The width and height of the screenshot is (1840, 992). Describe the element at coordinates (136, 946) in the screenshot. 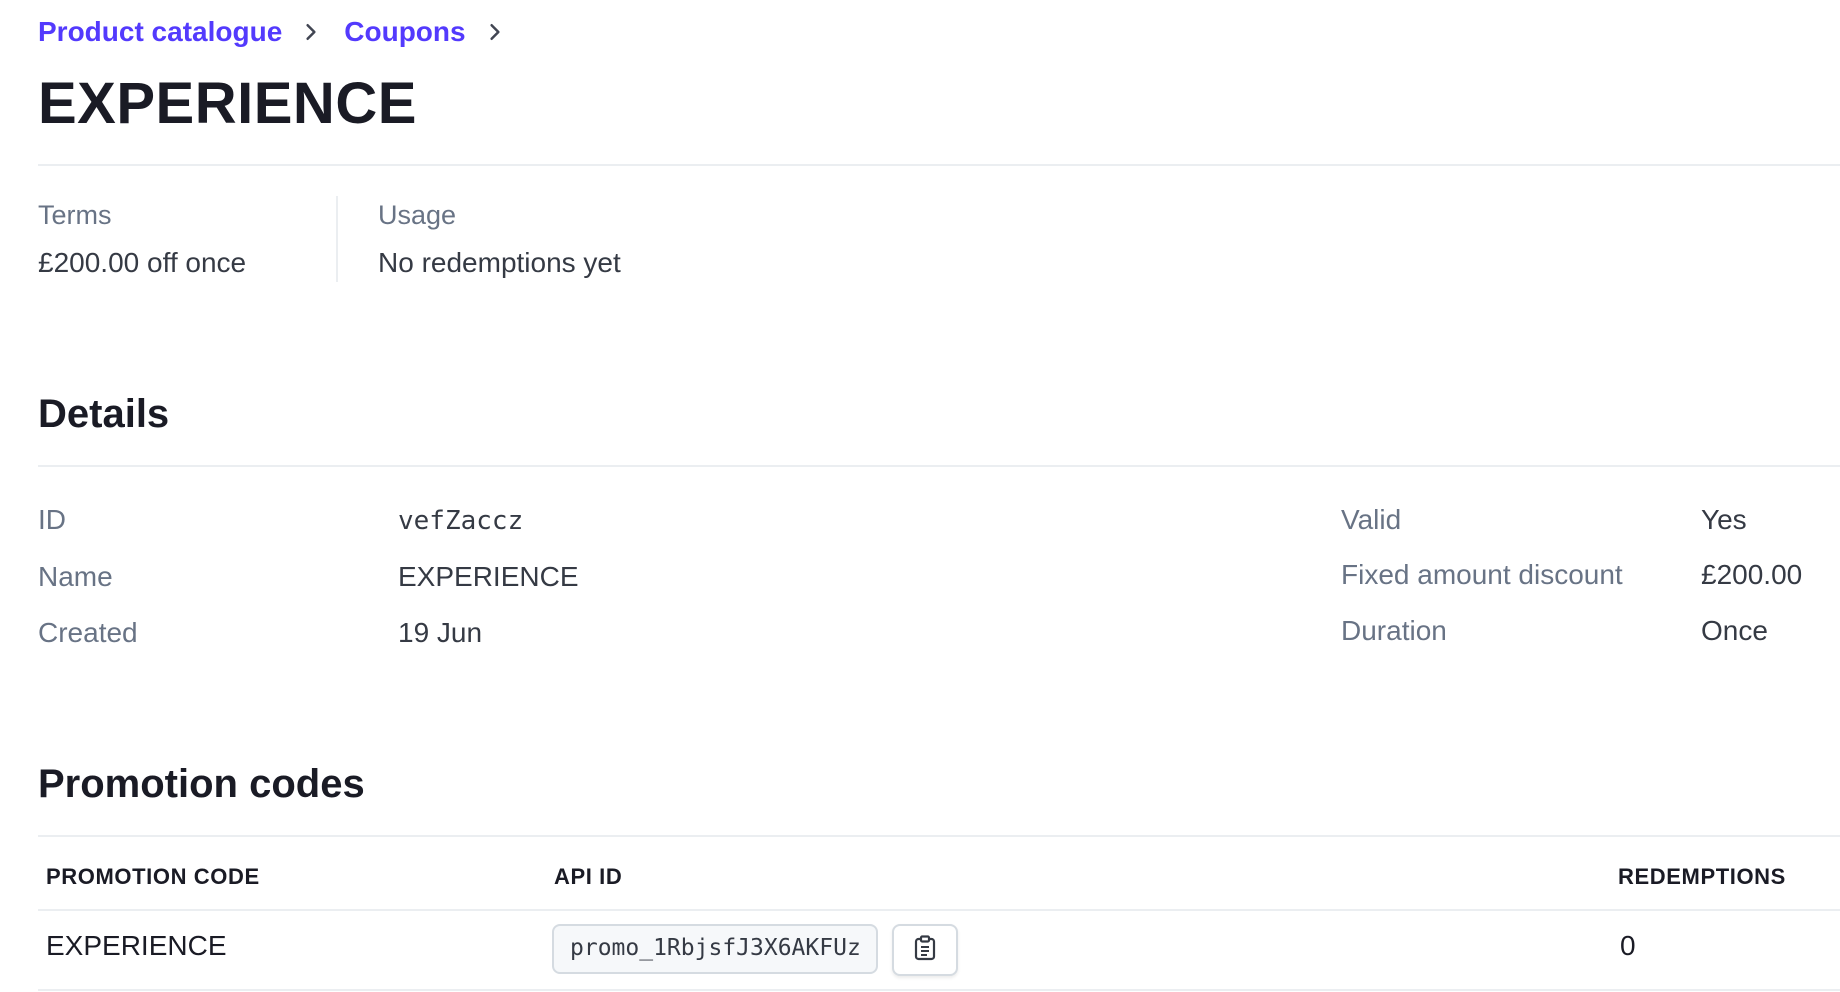

I see `promotion-code-cell: EXPERIENCE` at that location.